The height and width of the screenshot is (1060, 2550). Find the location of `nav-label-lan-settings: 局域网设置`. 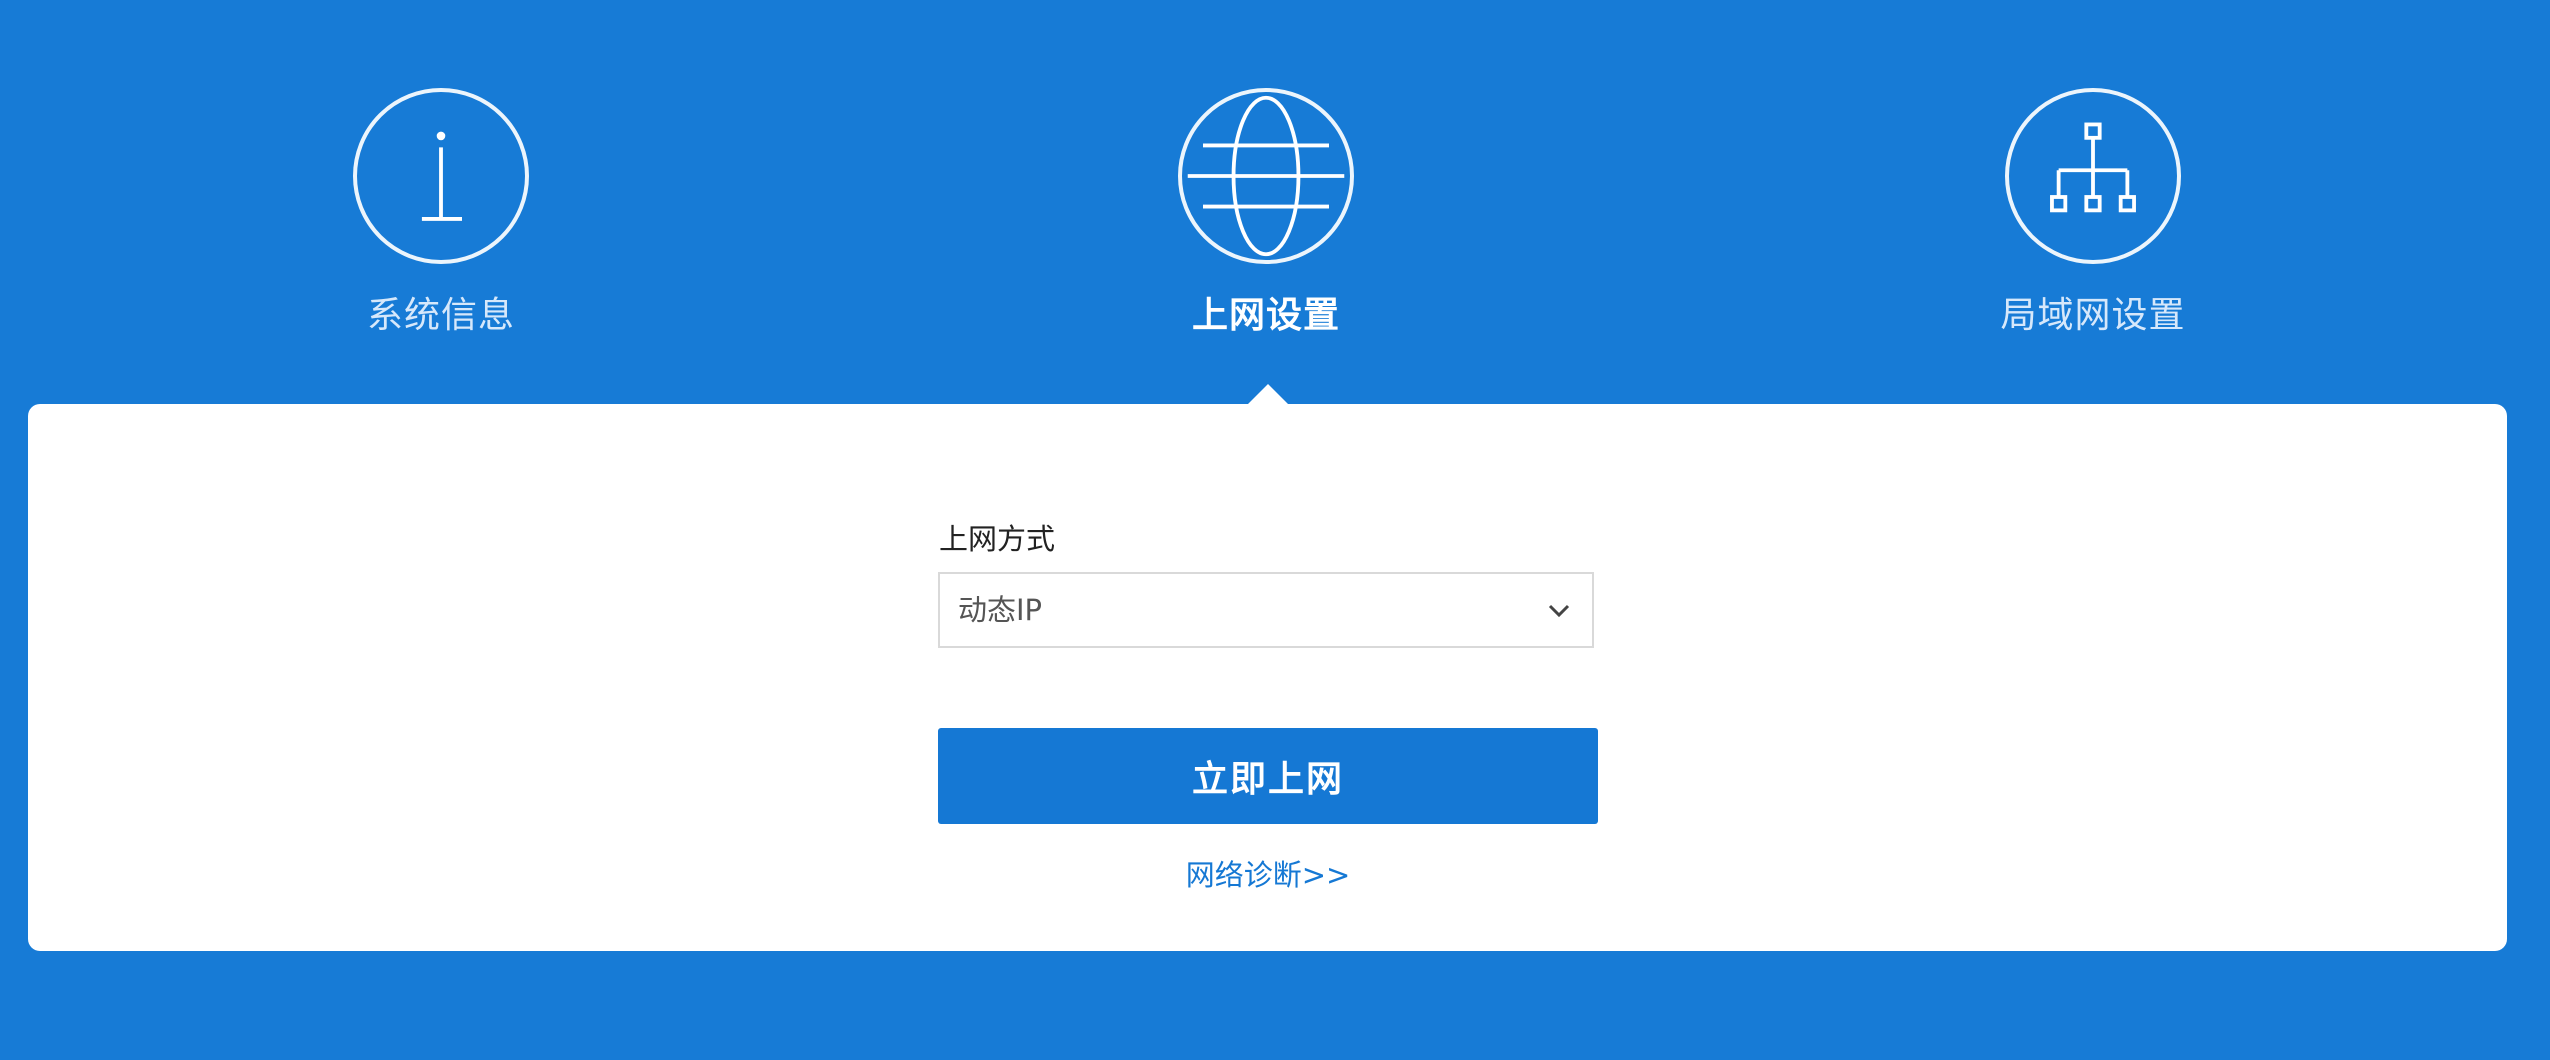

nav-label-lan-settings: 局域网设置 is located at coordinates (2093, 315).